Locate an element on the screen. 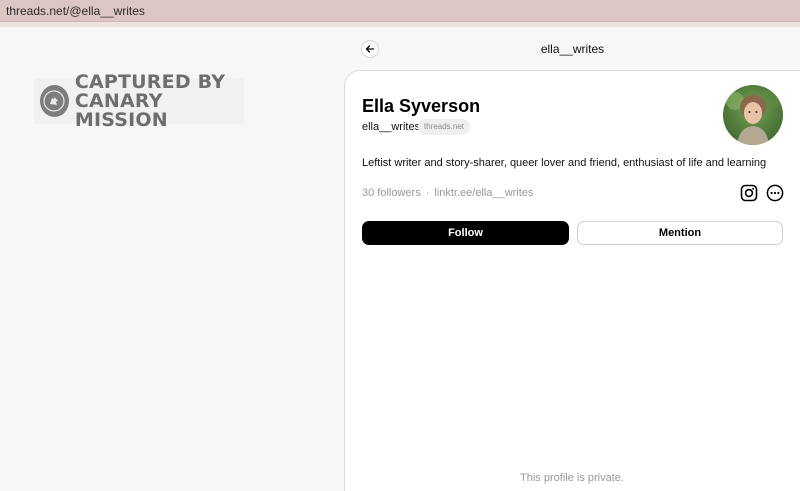 This screenshot has height=491, width=800. header-username: ella__writes is located at coordinates (572, 49).